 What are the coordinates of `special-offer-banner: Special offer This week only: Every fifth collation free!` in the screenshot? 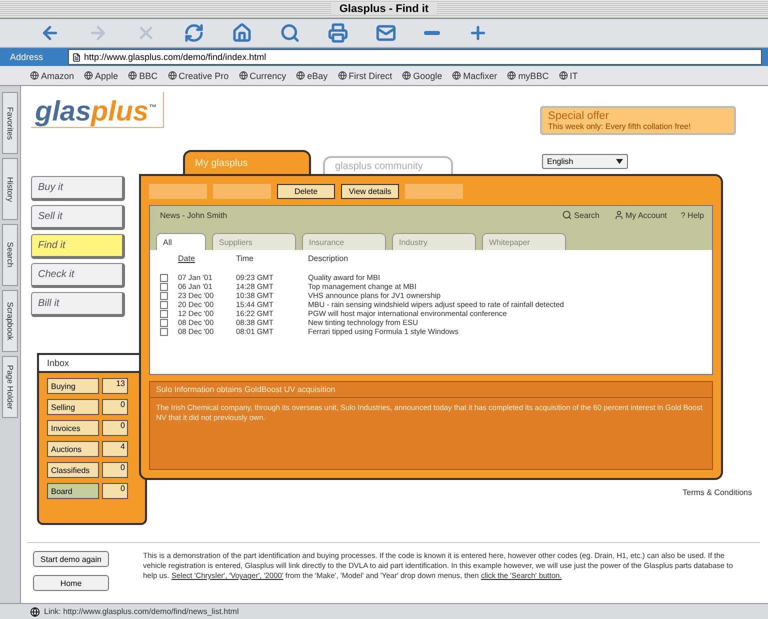 It's located at (638, 120).